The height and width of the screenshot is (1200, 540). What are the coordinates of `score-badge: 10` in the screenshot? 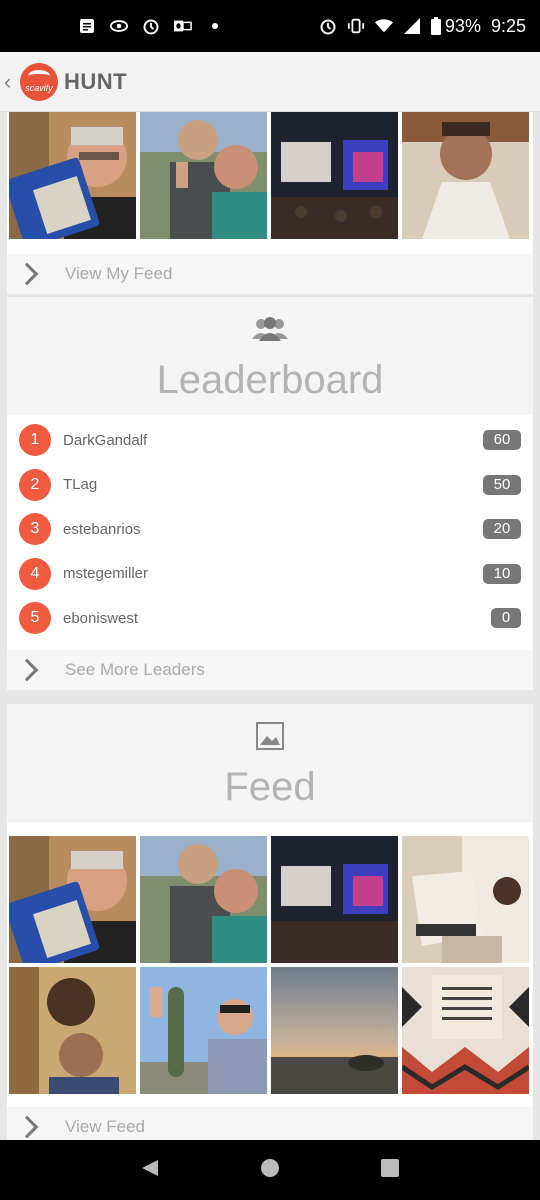 It's located at (502, 573).